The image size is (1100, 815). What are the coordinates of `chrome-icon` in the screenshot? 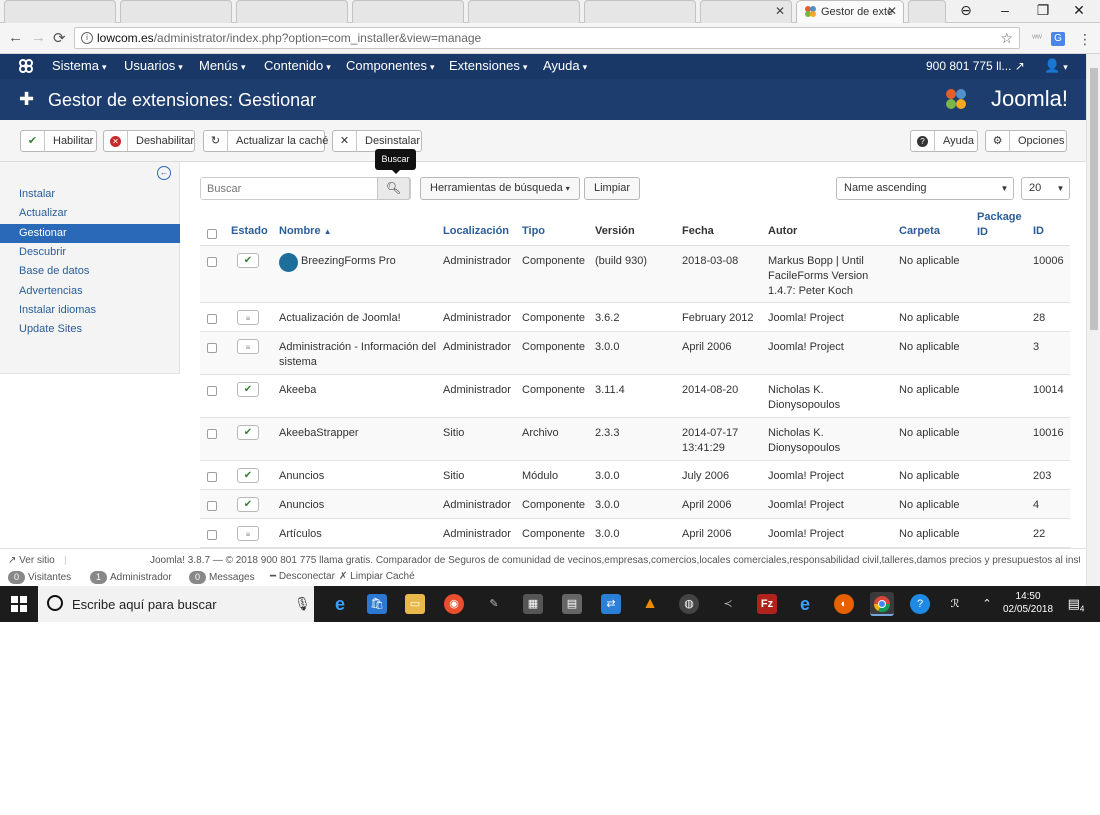 It's located at (882, 604).